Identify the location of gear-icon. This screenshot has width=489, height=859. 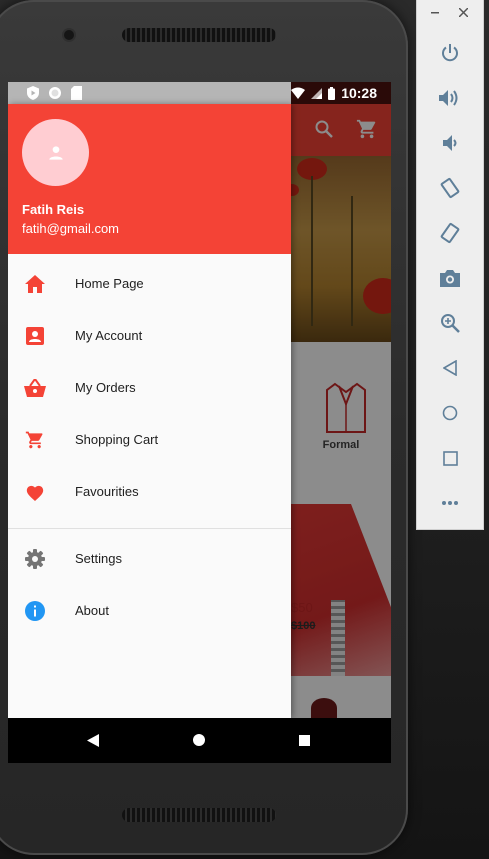
(35, 559).